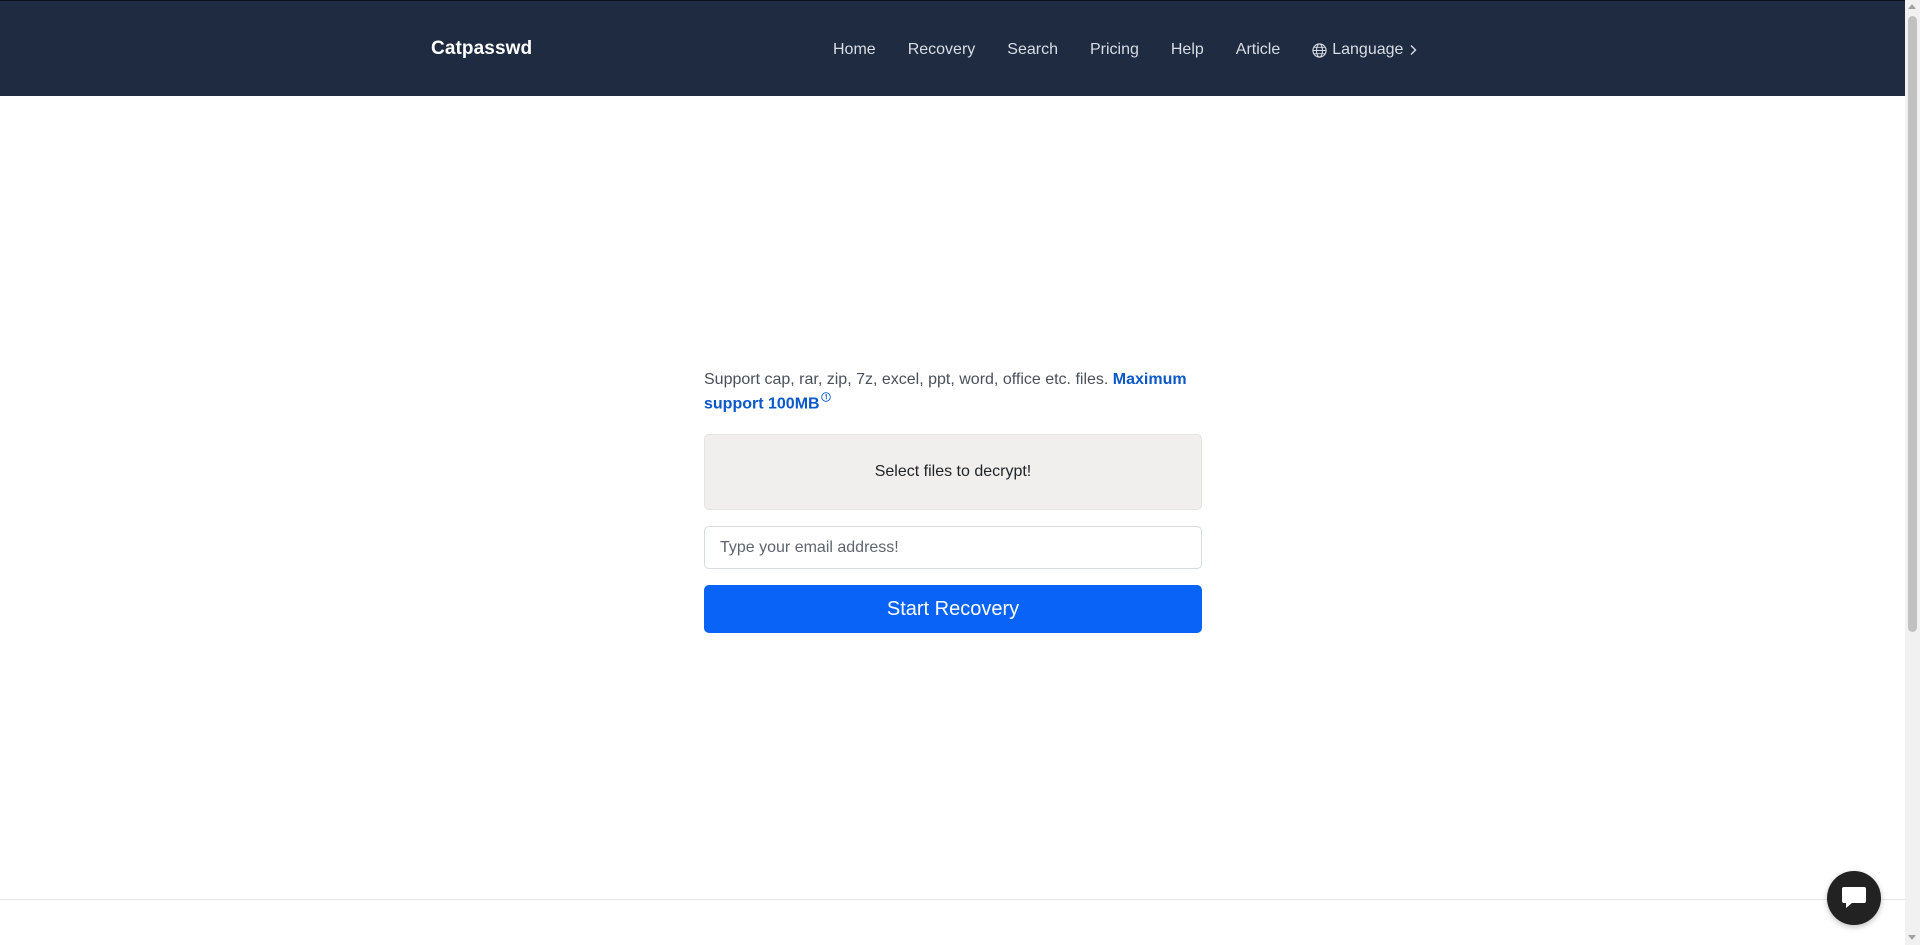  Describe the element at coordinates (1187, 50) in the screenshot. I see `nav-help: Help` at that location.